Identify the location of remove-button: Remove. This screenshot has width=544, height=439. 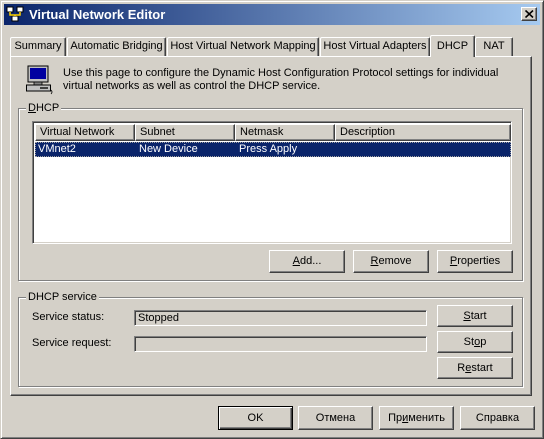
(391, 261).